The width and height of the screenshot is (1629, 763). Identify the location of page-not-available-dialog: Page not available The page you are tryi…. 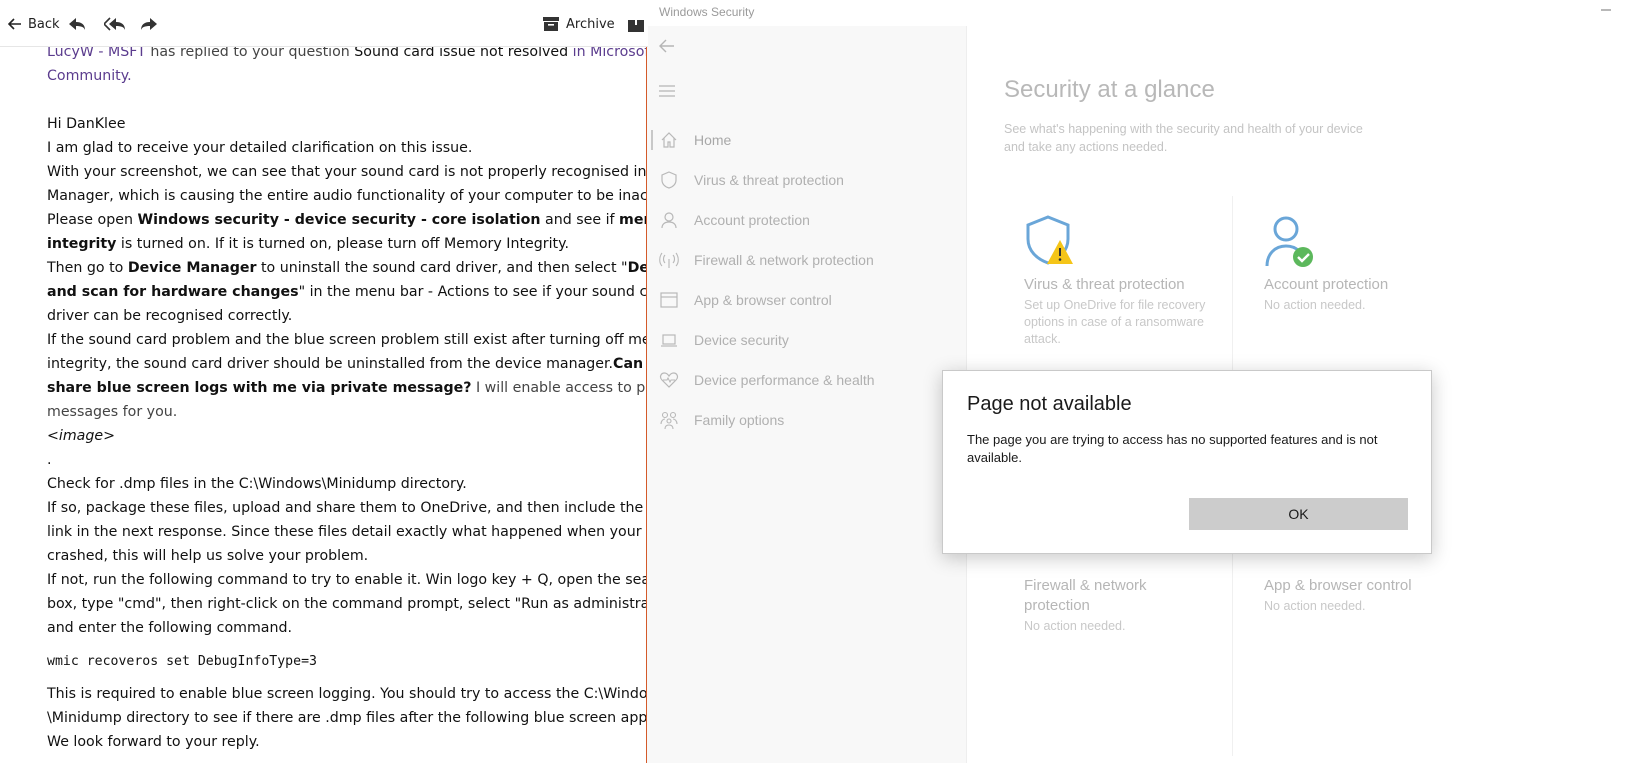
(1187, 462).